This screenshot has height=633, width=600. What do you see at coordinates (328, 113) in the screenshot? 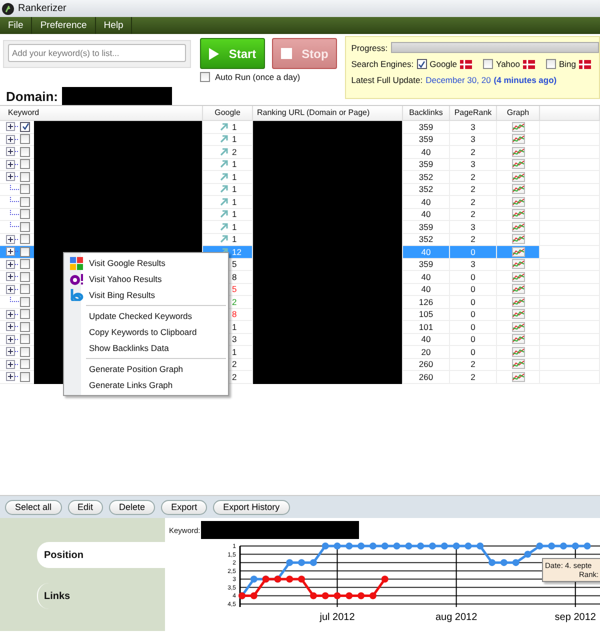
I see `column-header: Ranking URL (Domain or Page)` at bounding box center [328, 113].